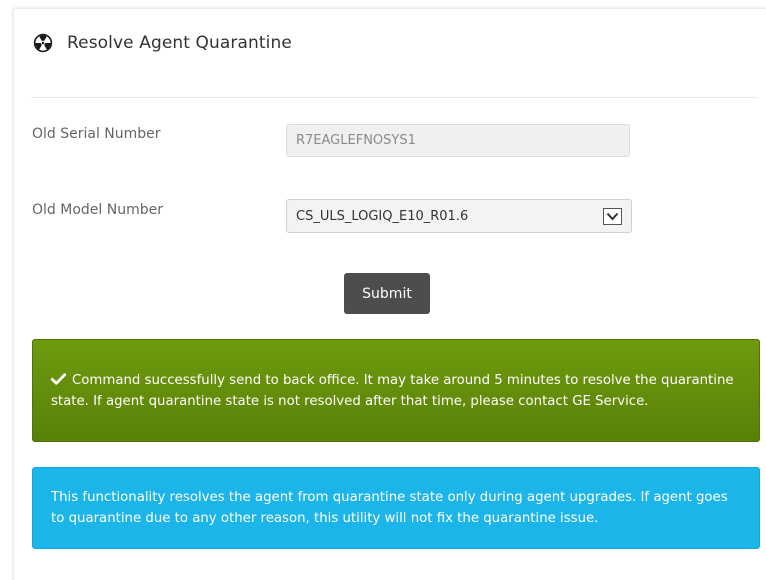 The image size is (766, 580). Describe the element at coordinates (387, 293) in the screenshot. I see `submit-button: Submit` at that location.